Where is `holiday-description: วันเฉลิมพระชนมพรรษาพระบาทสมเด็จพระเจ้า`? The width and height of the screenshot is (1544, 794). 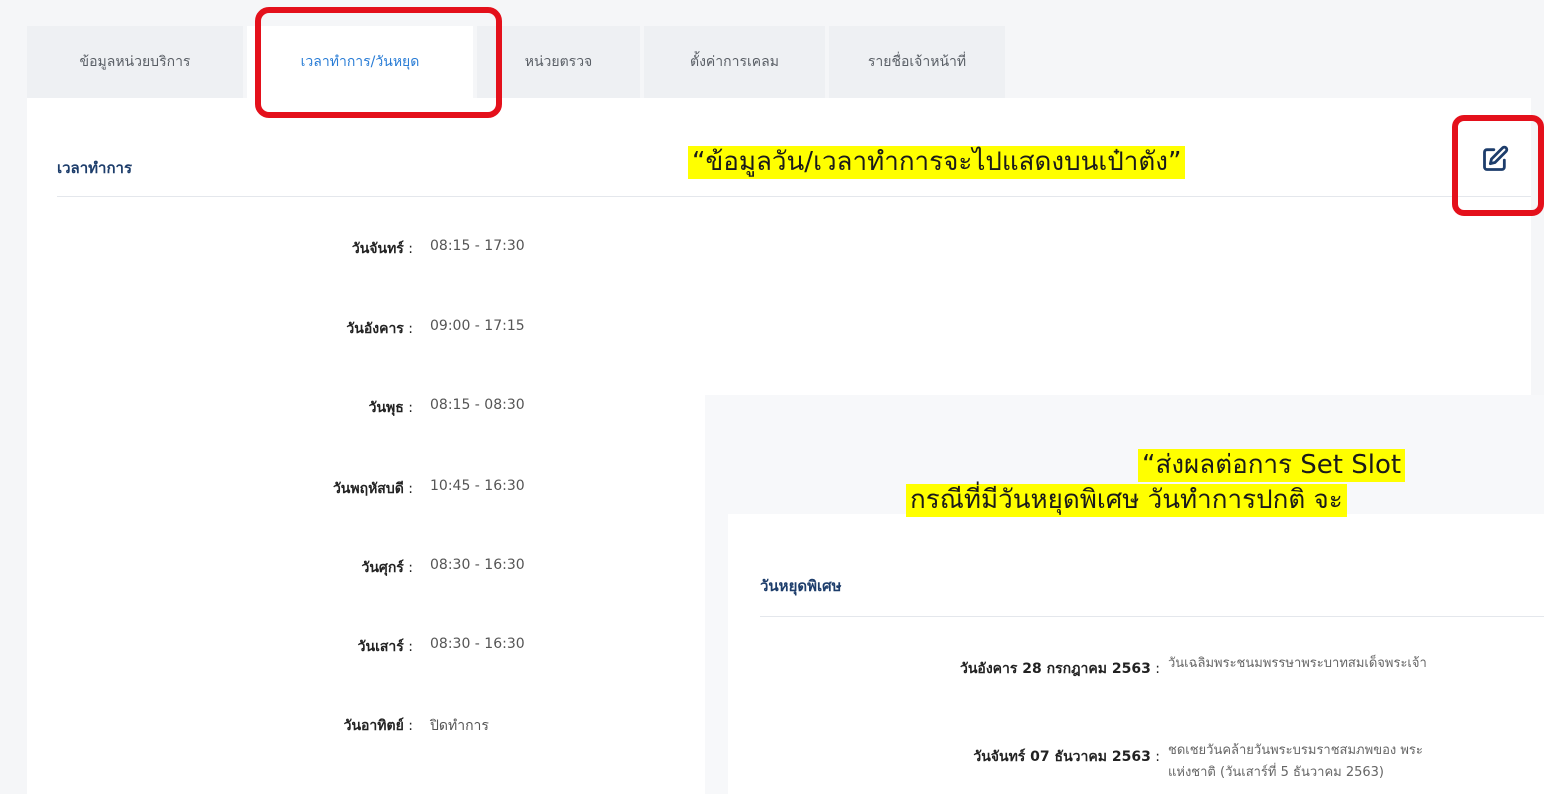
holiday-description: วันเฉลิมพระชนมพรรษาพระบาทสมเด็จพระเจ้า is located at coordinates (1297, 664).